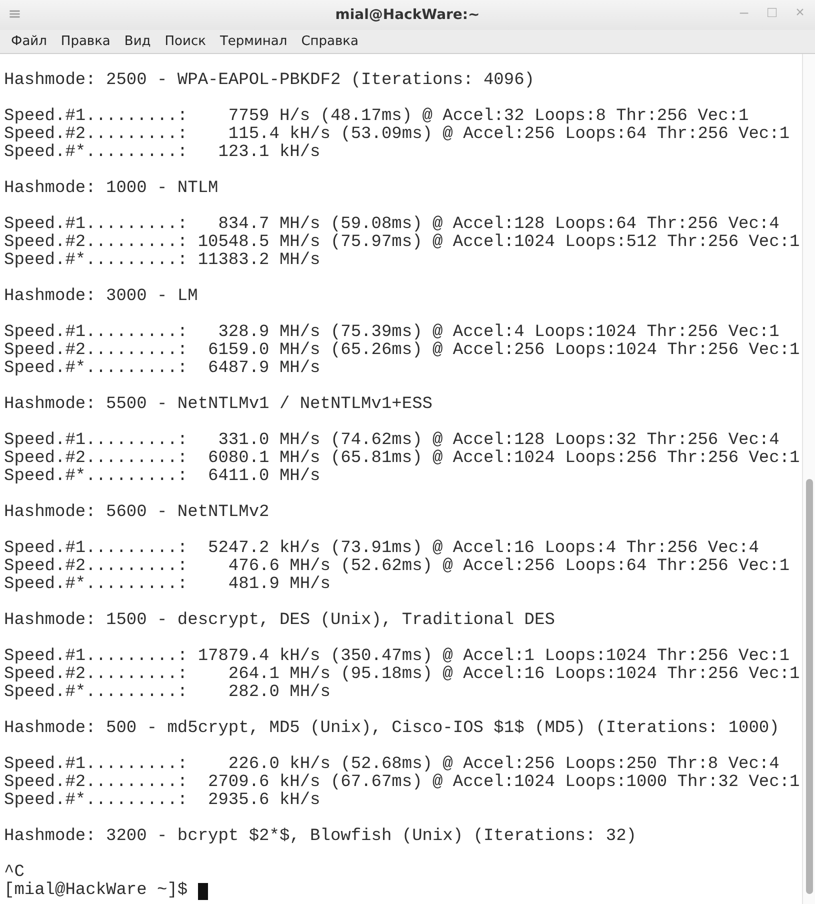 This screenshot has width=815, height=904. What do you see at coordinates (397, 135) in the screenshot?
I see `terminal-line: Speed.#2.........: 115.4 kH/s (53.09ms) @ Accel:256 Loops:64 Thr:256 Vec:1` at bounding box center [397, 135].